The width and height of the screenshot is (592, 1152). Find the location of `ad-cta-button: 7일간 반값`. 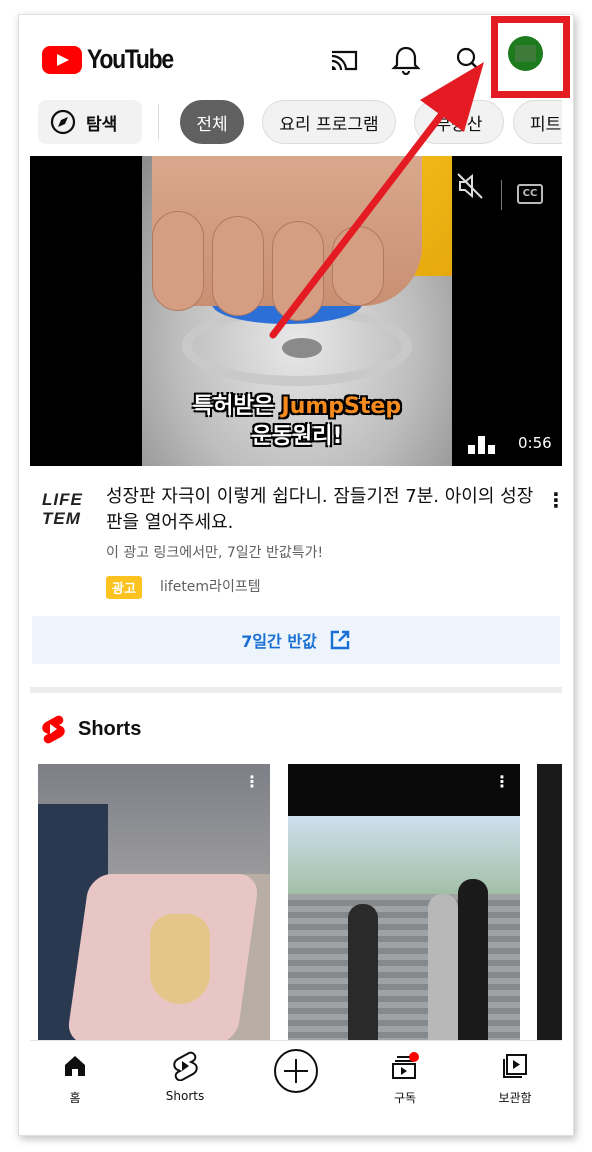

ad-cta-button: 7일간 반값 is located at coordinates (296, 640).